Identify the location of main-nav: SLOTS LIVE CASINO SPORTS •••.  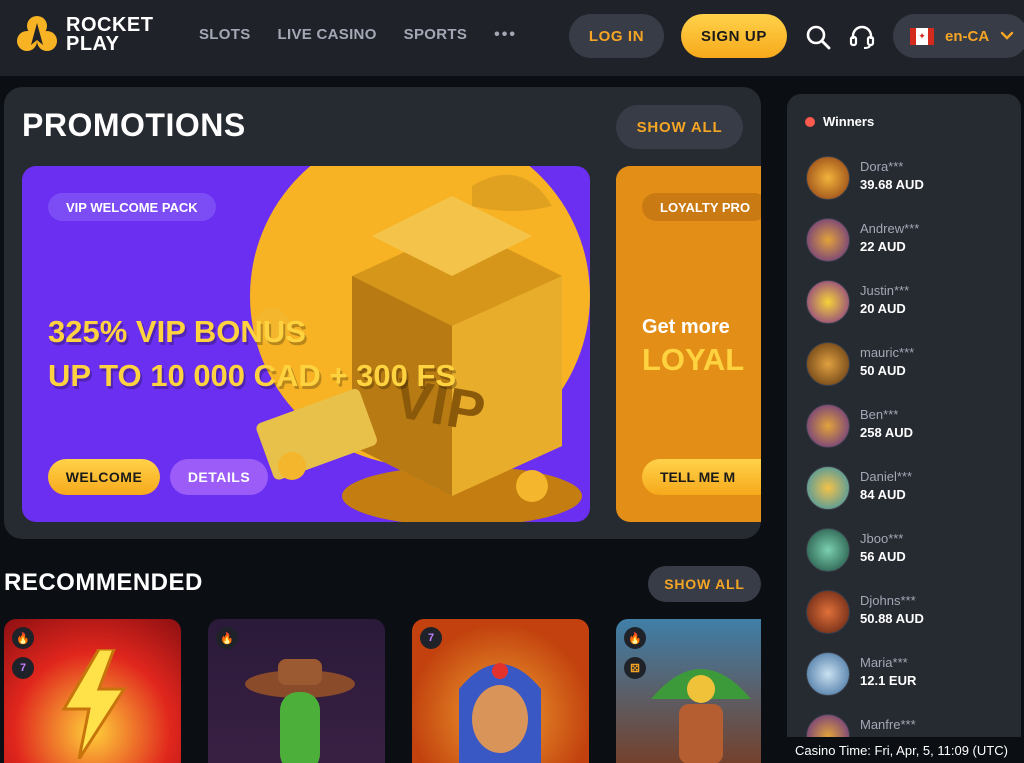
(358, 35).